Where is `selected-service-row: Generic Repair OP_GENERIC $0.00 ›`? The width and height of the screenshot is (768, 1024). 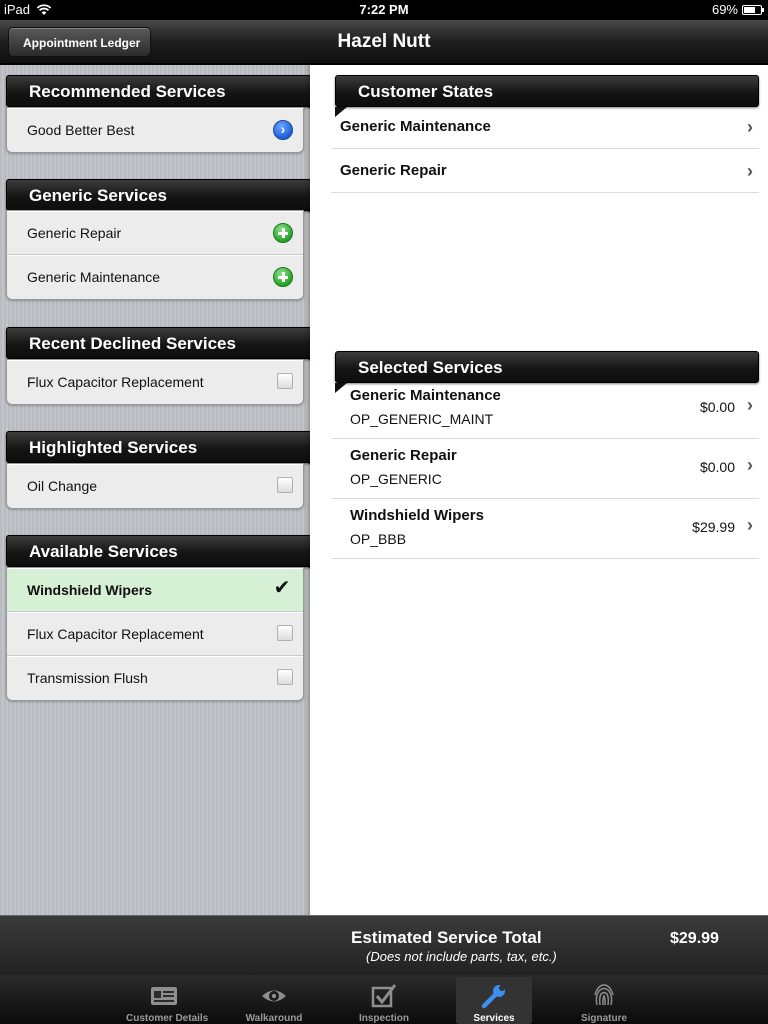
selected-service-row: Generic Repair OP_GENERIC $0.00 › is located at coordinates (545, 469).